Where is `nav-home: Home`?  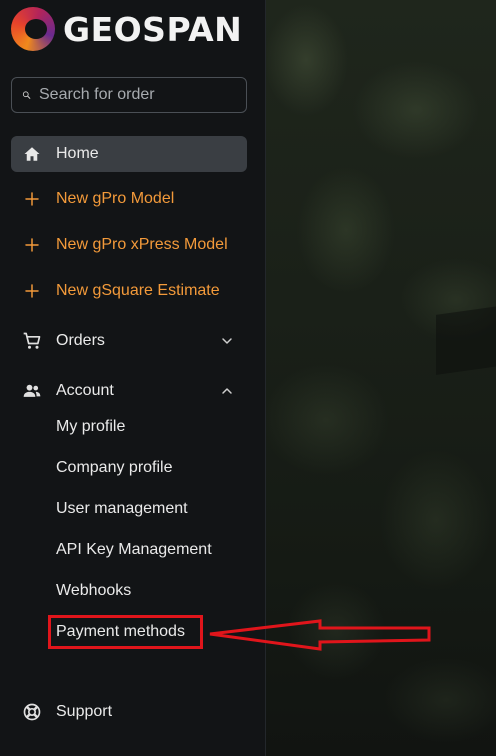
nav-home: Home is located at coordinates (129, 154).